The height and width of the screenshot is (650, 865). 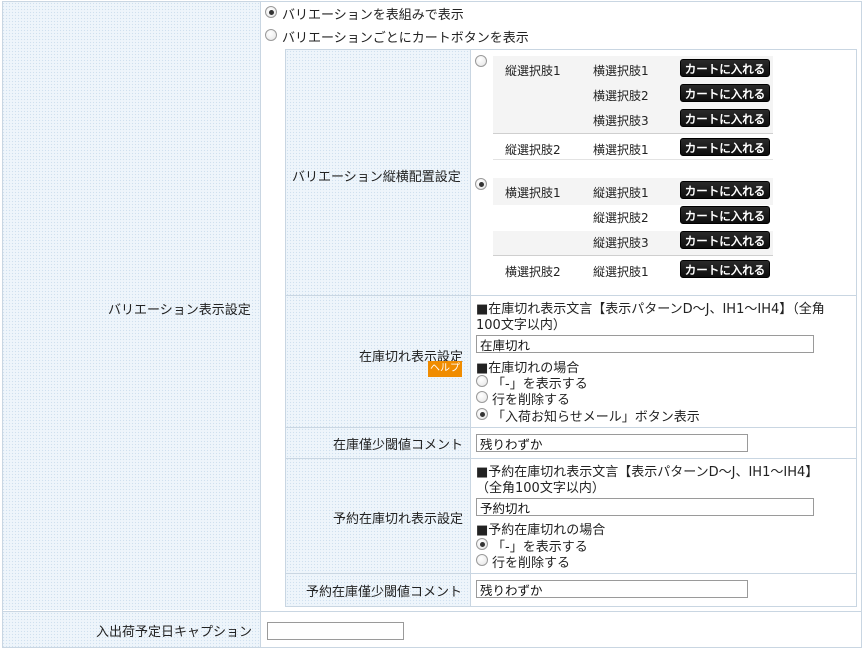 What do you see at coordinates (531, 563) in the screenshot?
I see `reserve-out-of-stock-delete-row-label: 行を削除する` at bounding box center [531, 563].